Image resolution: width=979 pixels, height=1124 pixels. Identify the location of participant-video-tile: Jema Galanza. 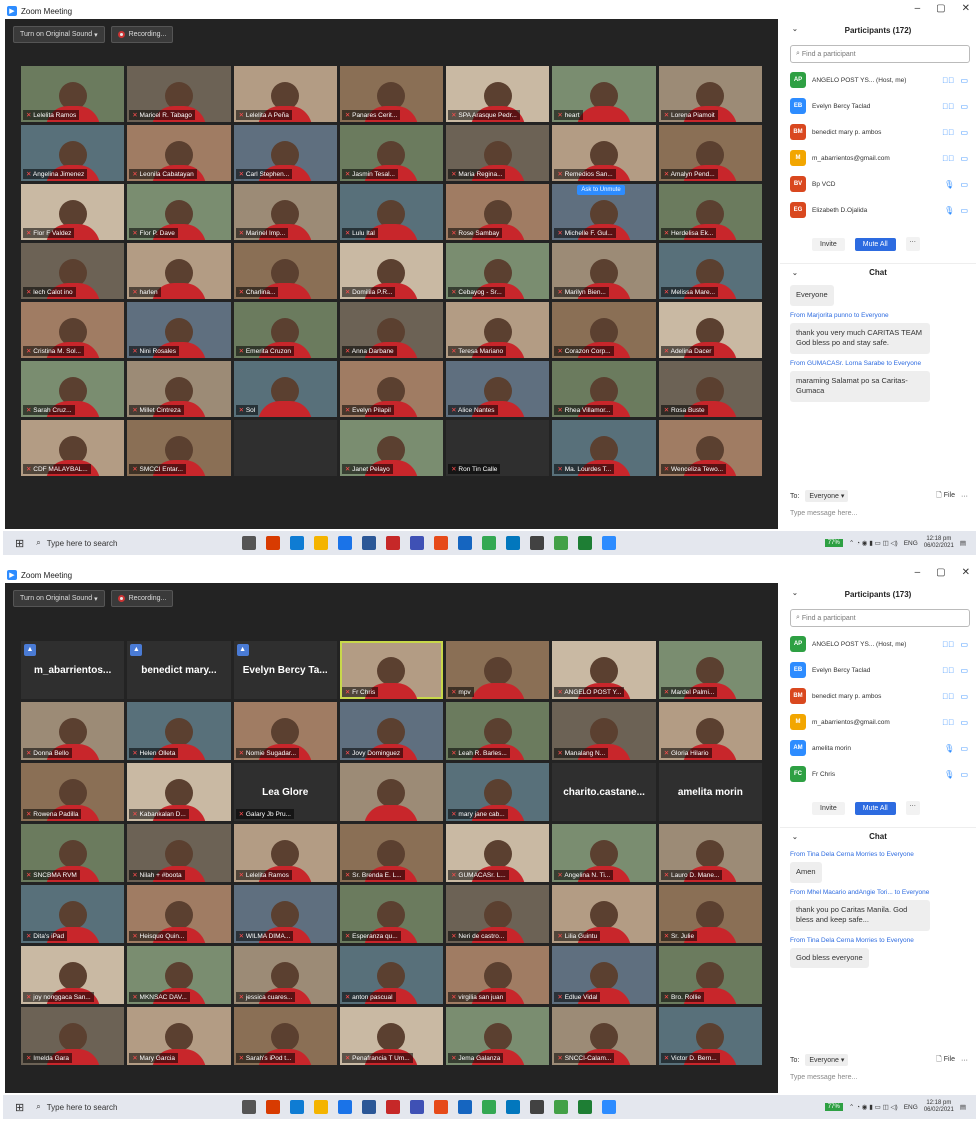
(498, 1036).